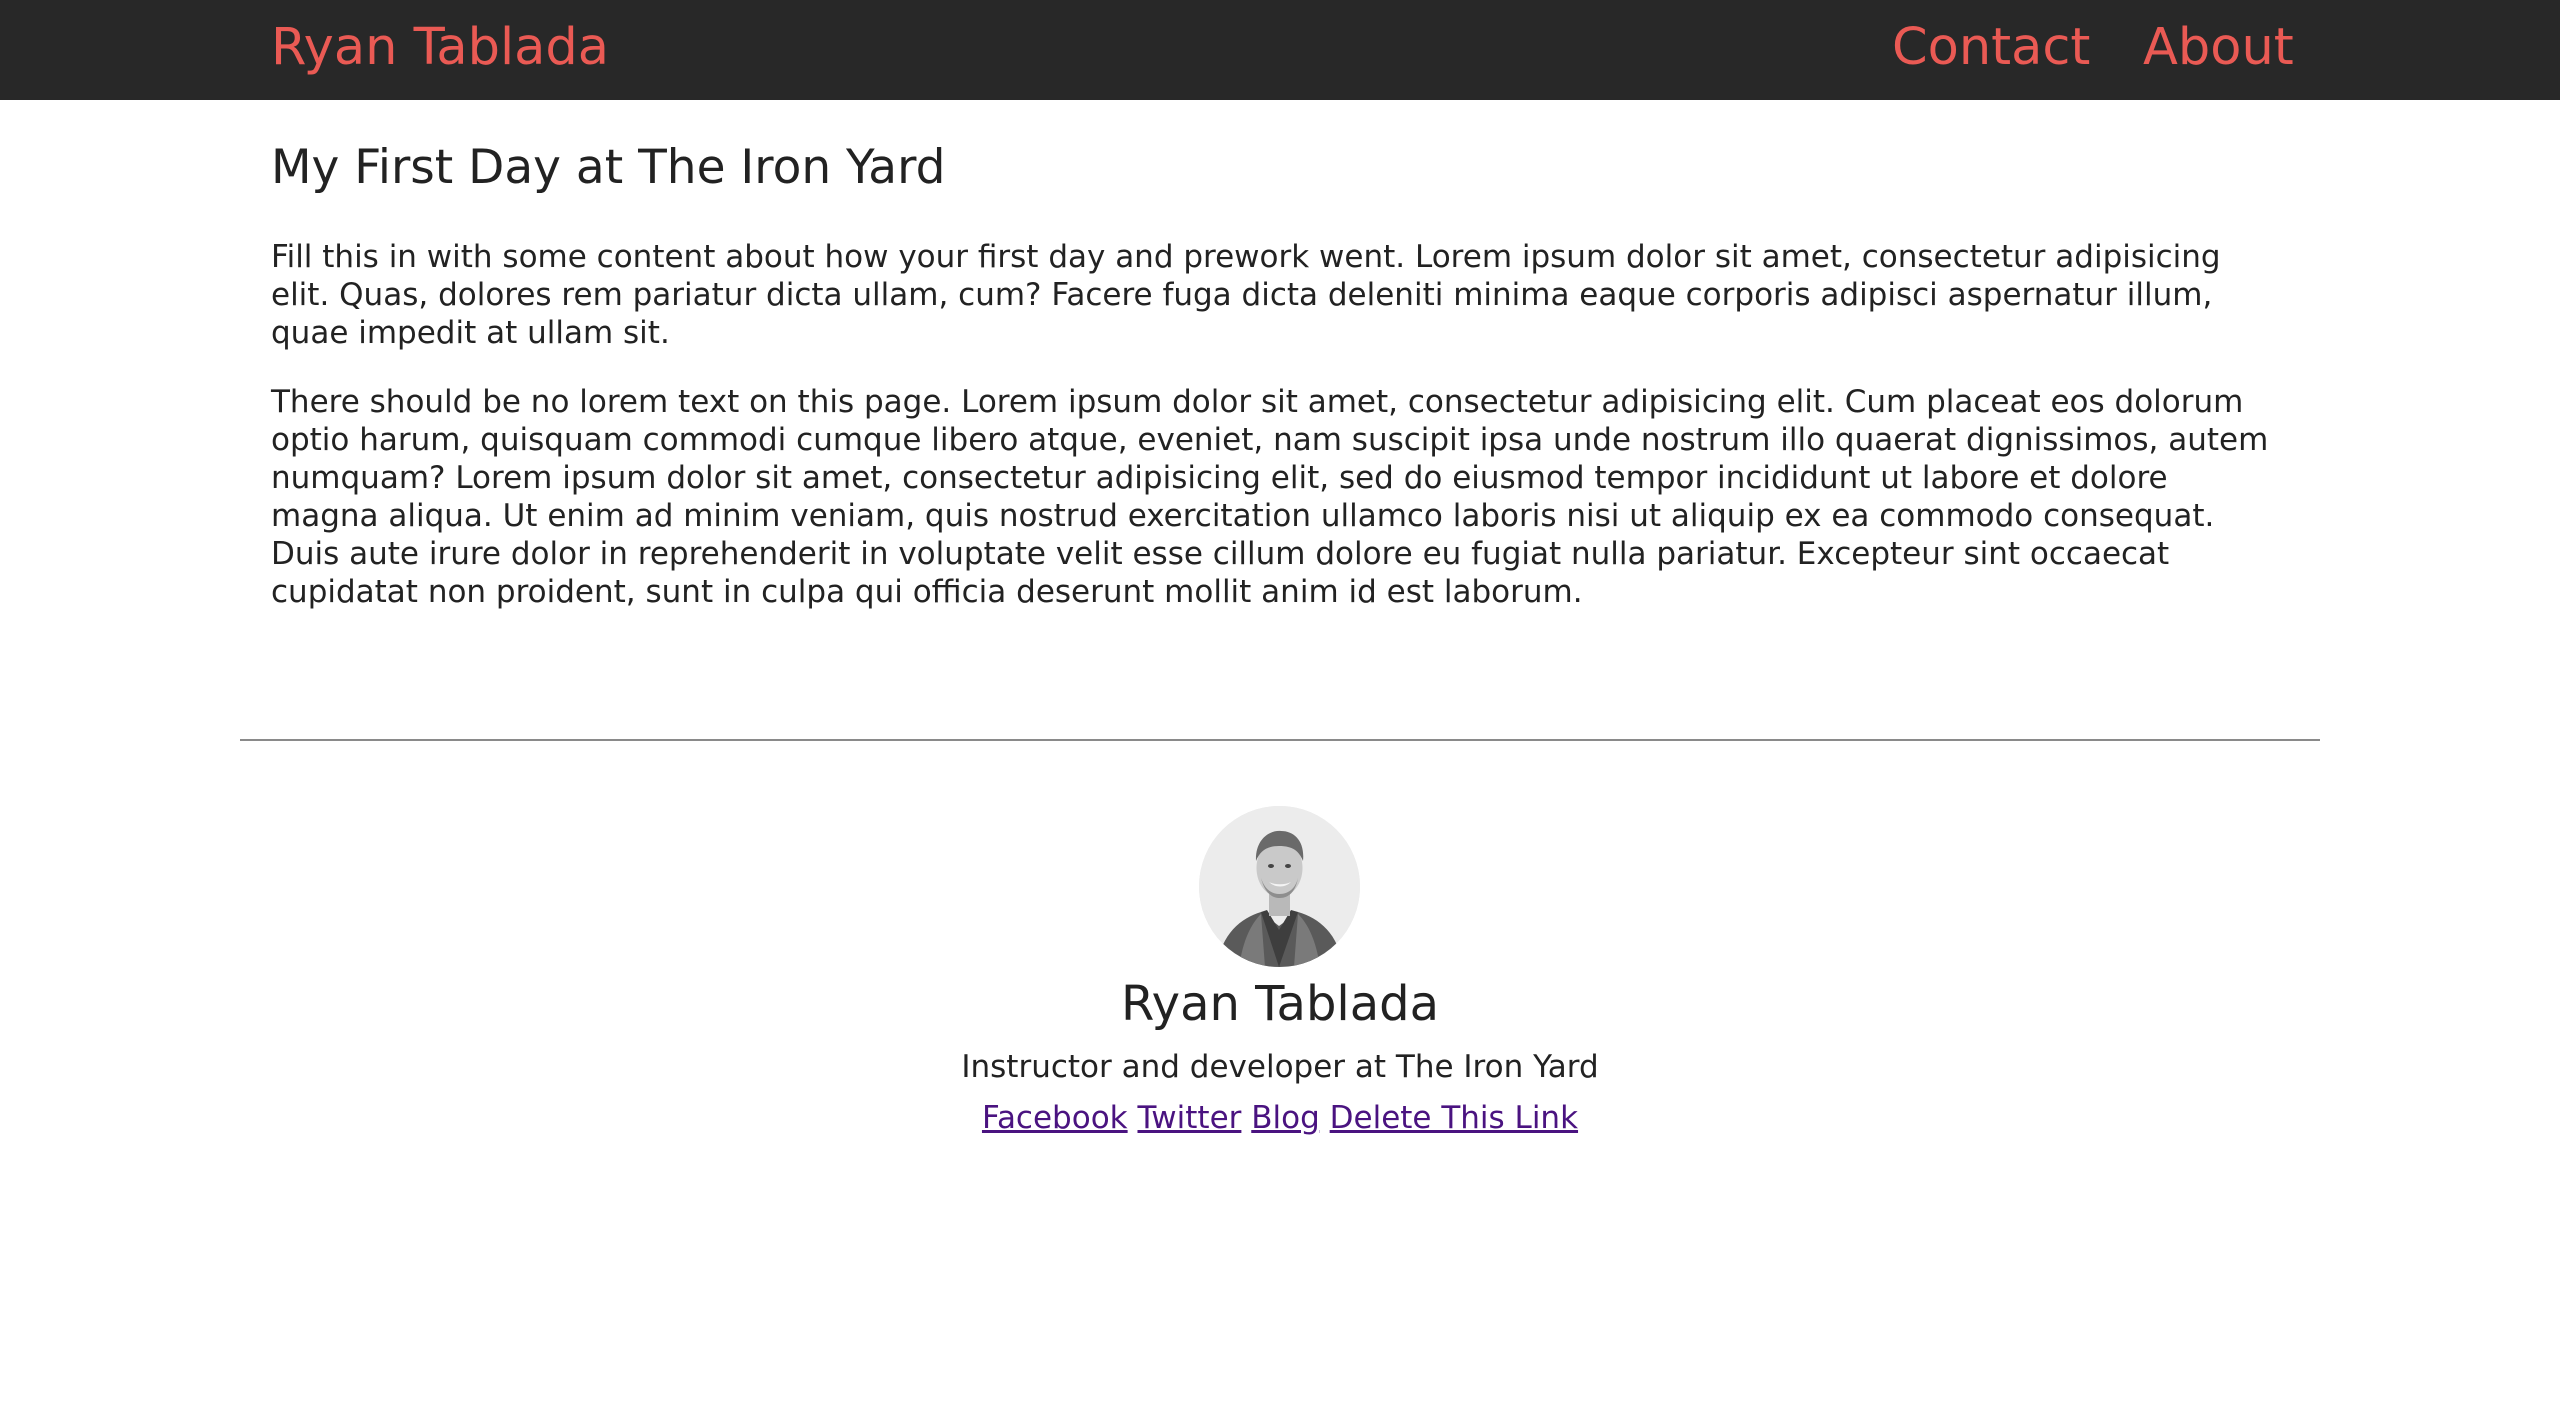  Describe the element at coordinates (1055, 1118) in the screenshot. I see `facebook-link: Facebook` at that location.